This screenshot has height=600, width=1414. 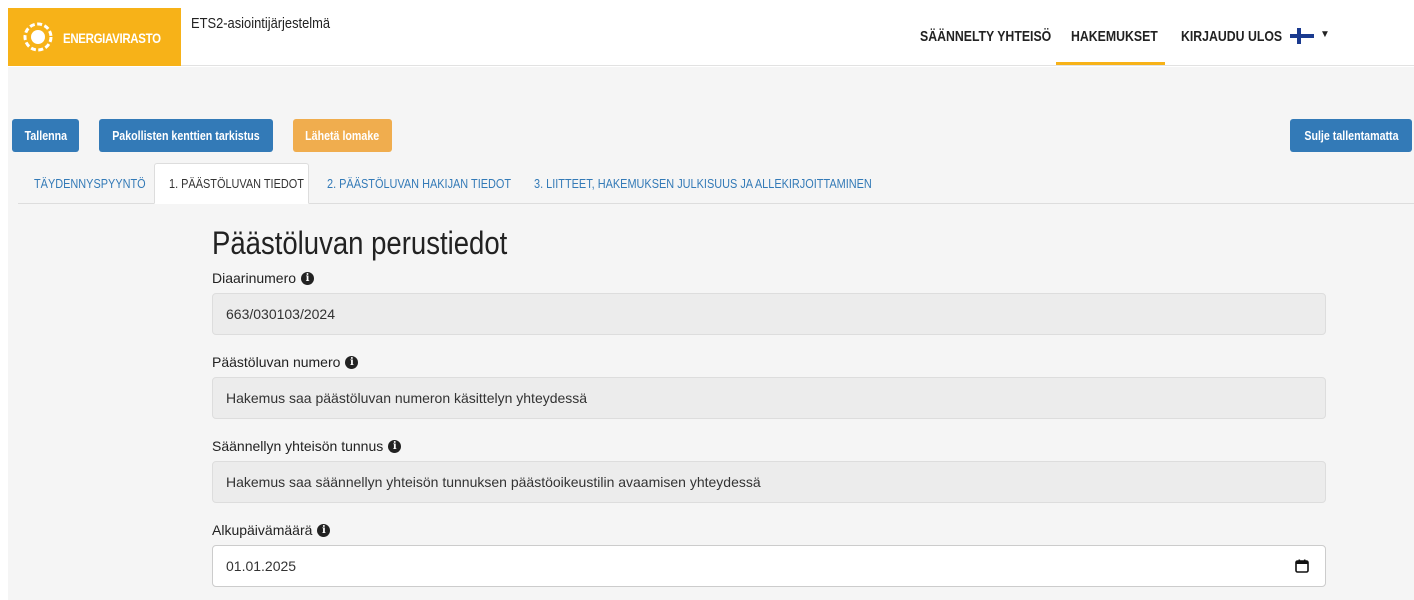 What do you see at coordinates (1231, 36) in the screenshot?
I see `nav-kirjaudu-ulos: KIRJAUDU ULOS` at bounding box center [1231, 36].